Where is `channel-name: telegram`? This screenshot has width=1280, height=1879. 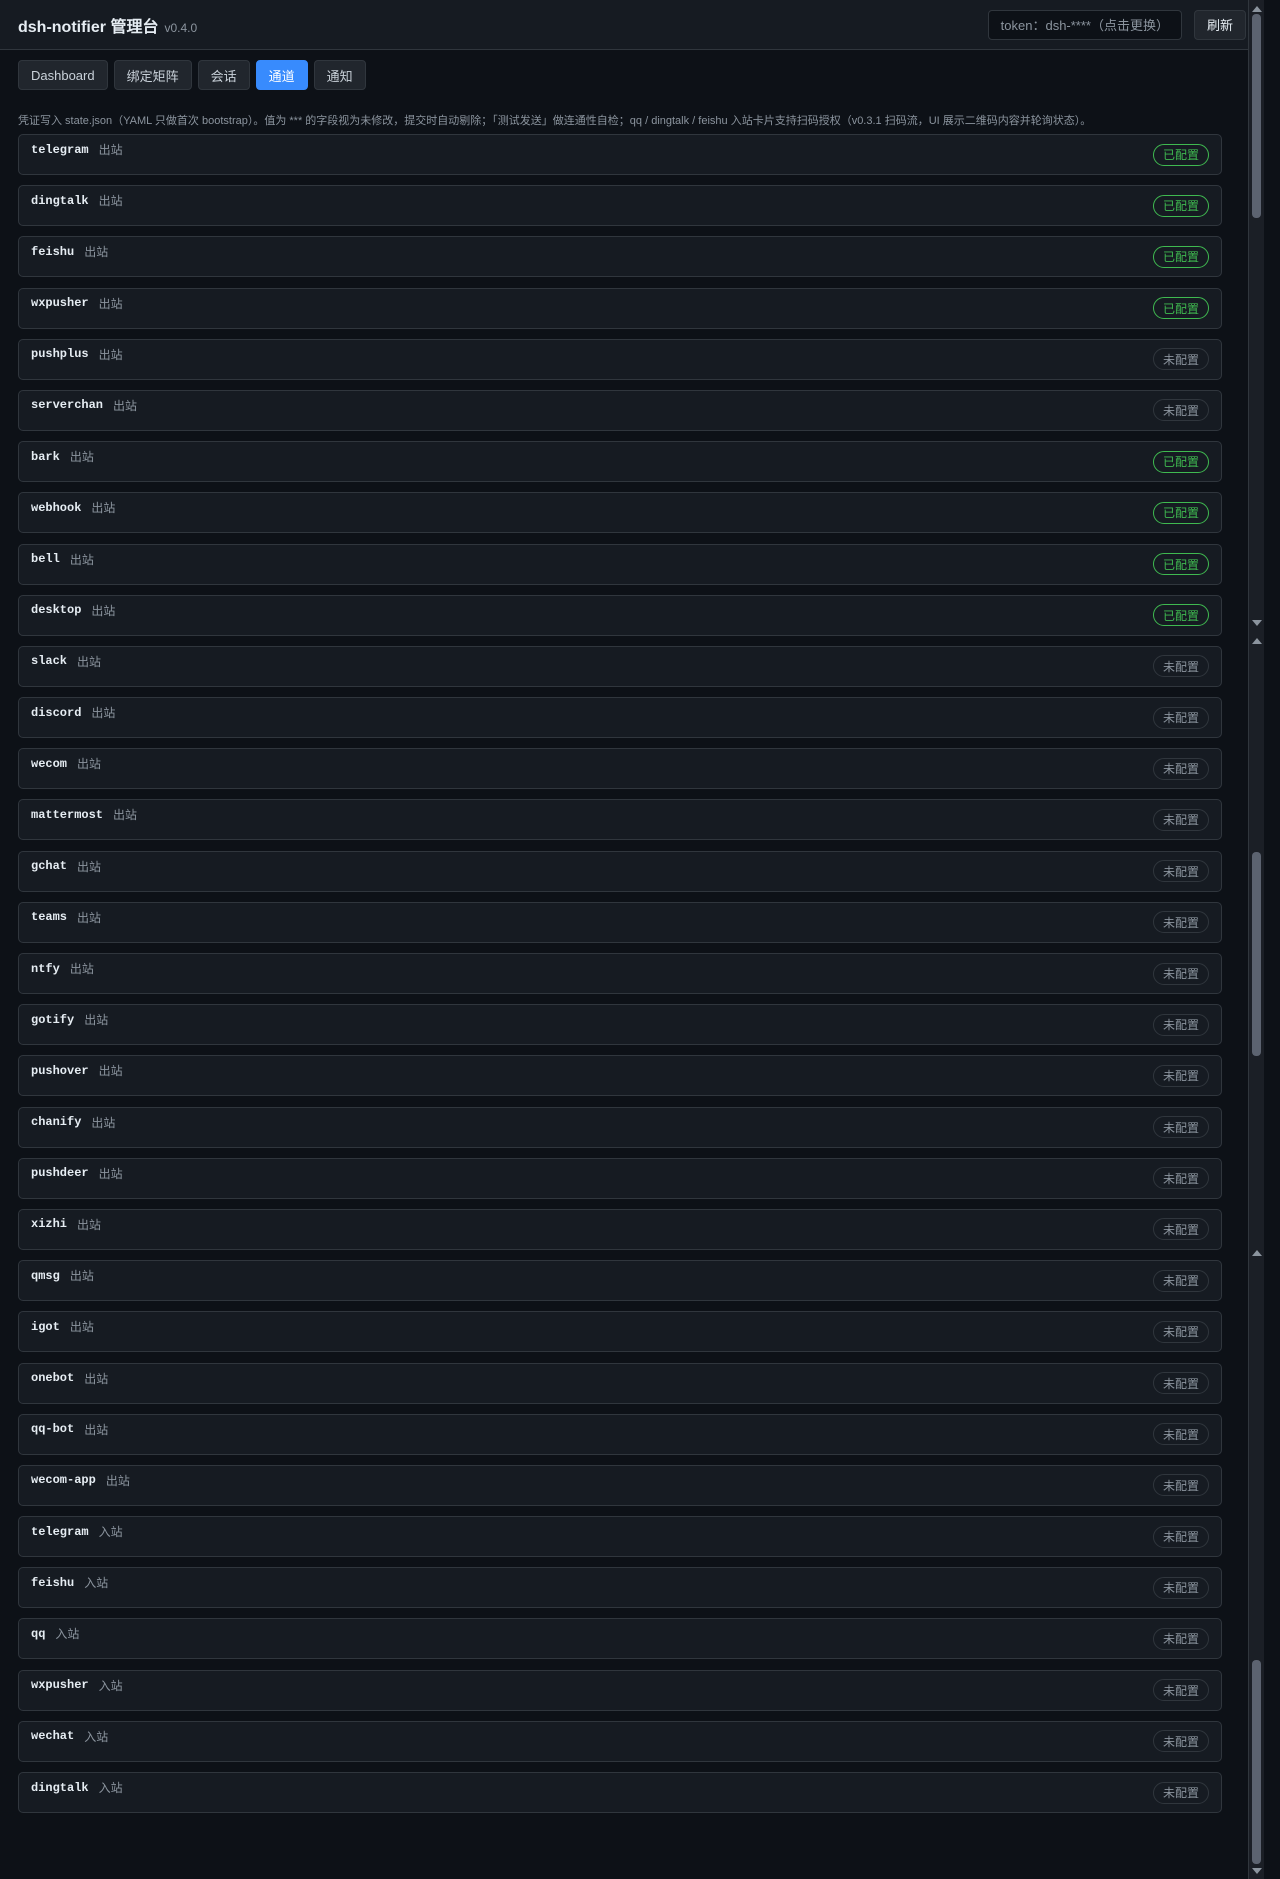 channel-name: telegram is located at coordinates (60, 1531).